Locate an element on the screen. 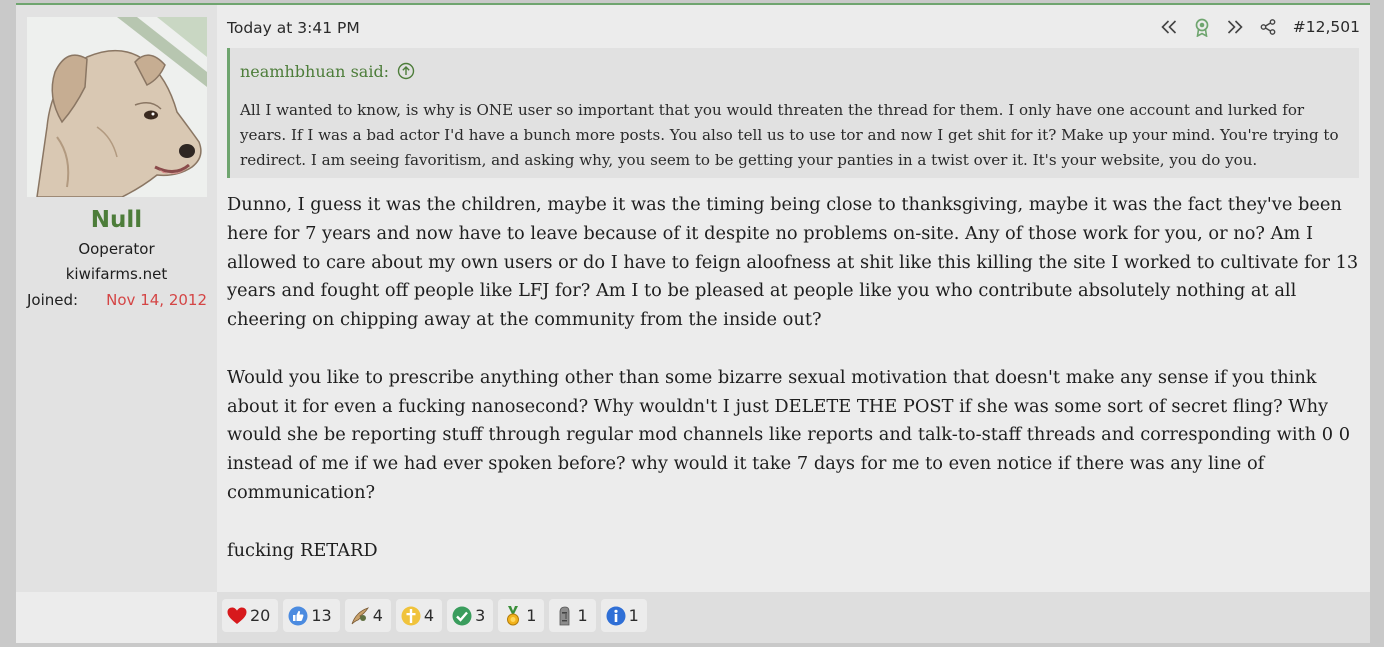  award-icon is located at coordinates (1202, 27).